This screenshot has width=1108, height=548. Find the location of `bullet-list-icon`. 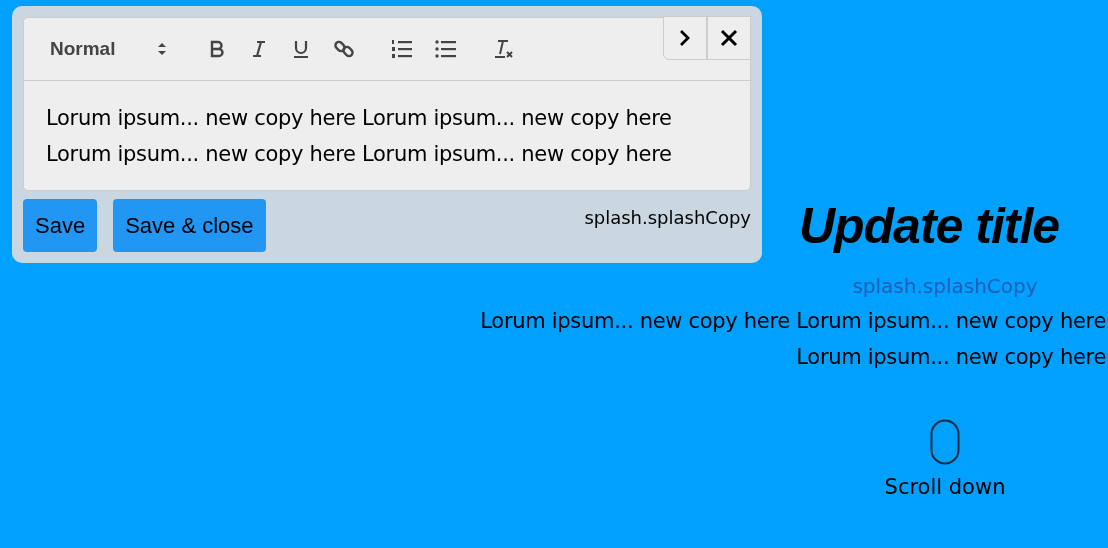

bullet-list-icon is located at coordinates (446, 49).